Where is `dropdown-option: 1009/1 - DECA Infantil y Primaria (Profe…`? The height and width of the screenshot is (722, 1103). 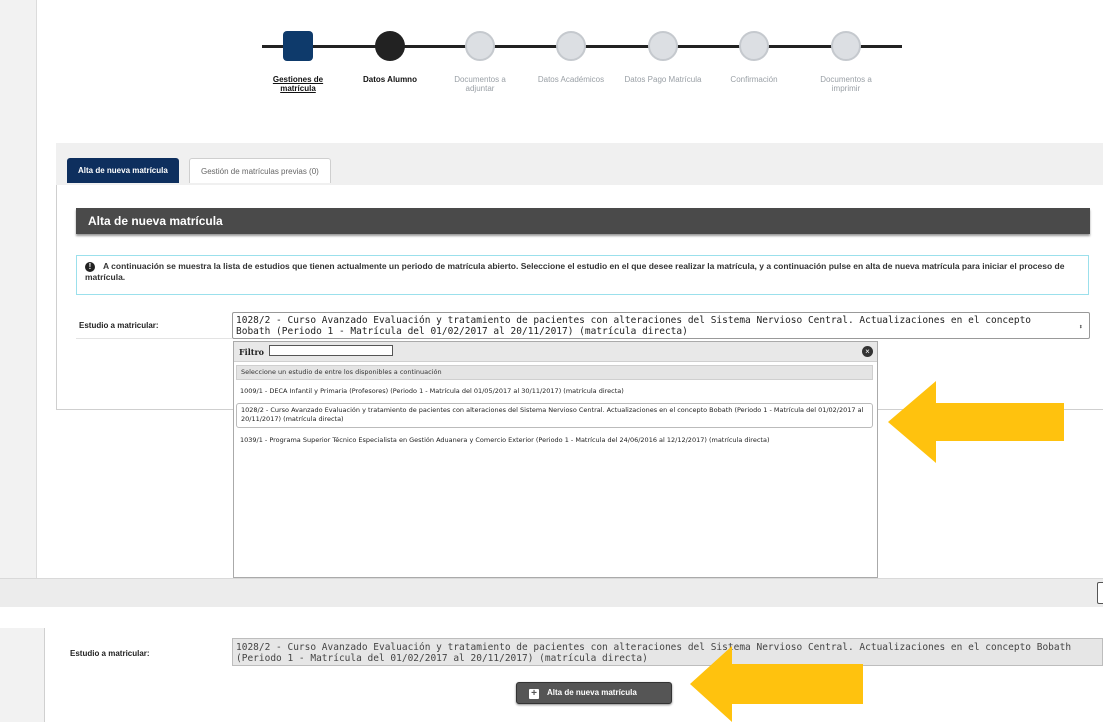
dropdown-option: 1009/1 - DECA Infantil y Primaria (Profe… is located at coordinates (554, 391).